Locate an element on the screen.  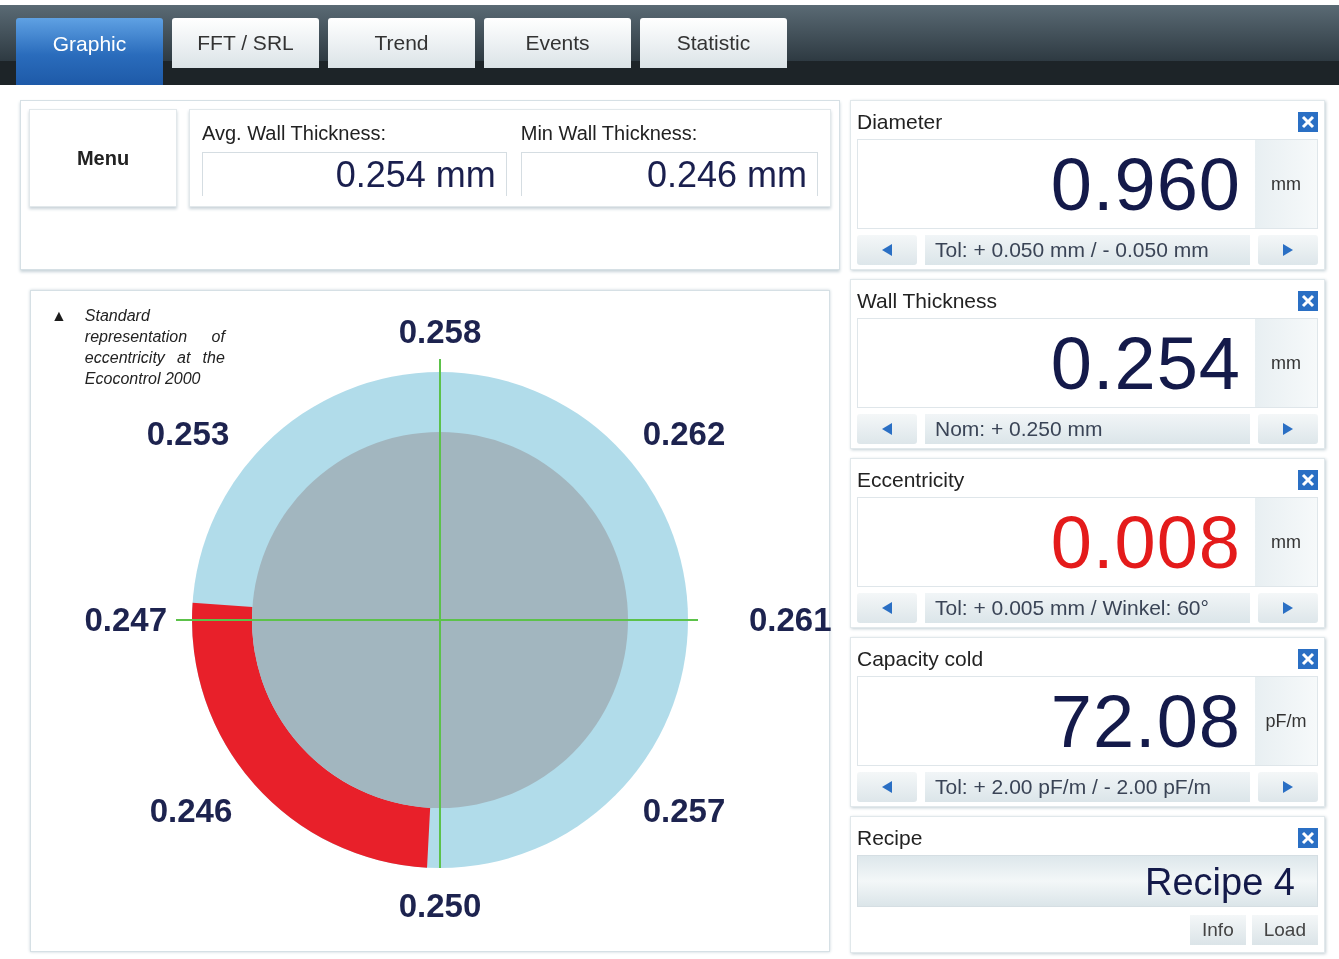
diagram-note: Standard representation of eccentricity at the Ecocontrol 2000 is located at coordinates (154, 347).